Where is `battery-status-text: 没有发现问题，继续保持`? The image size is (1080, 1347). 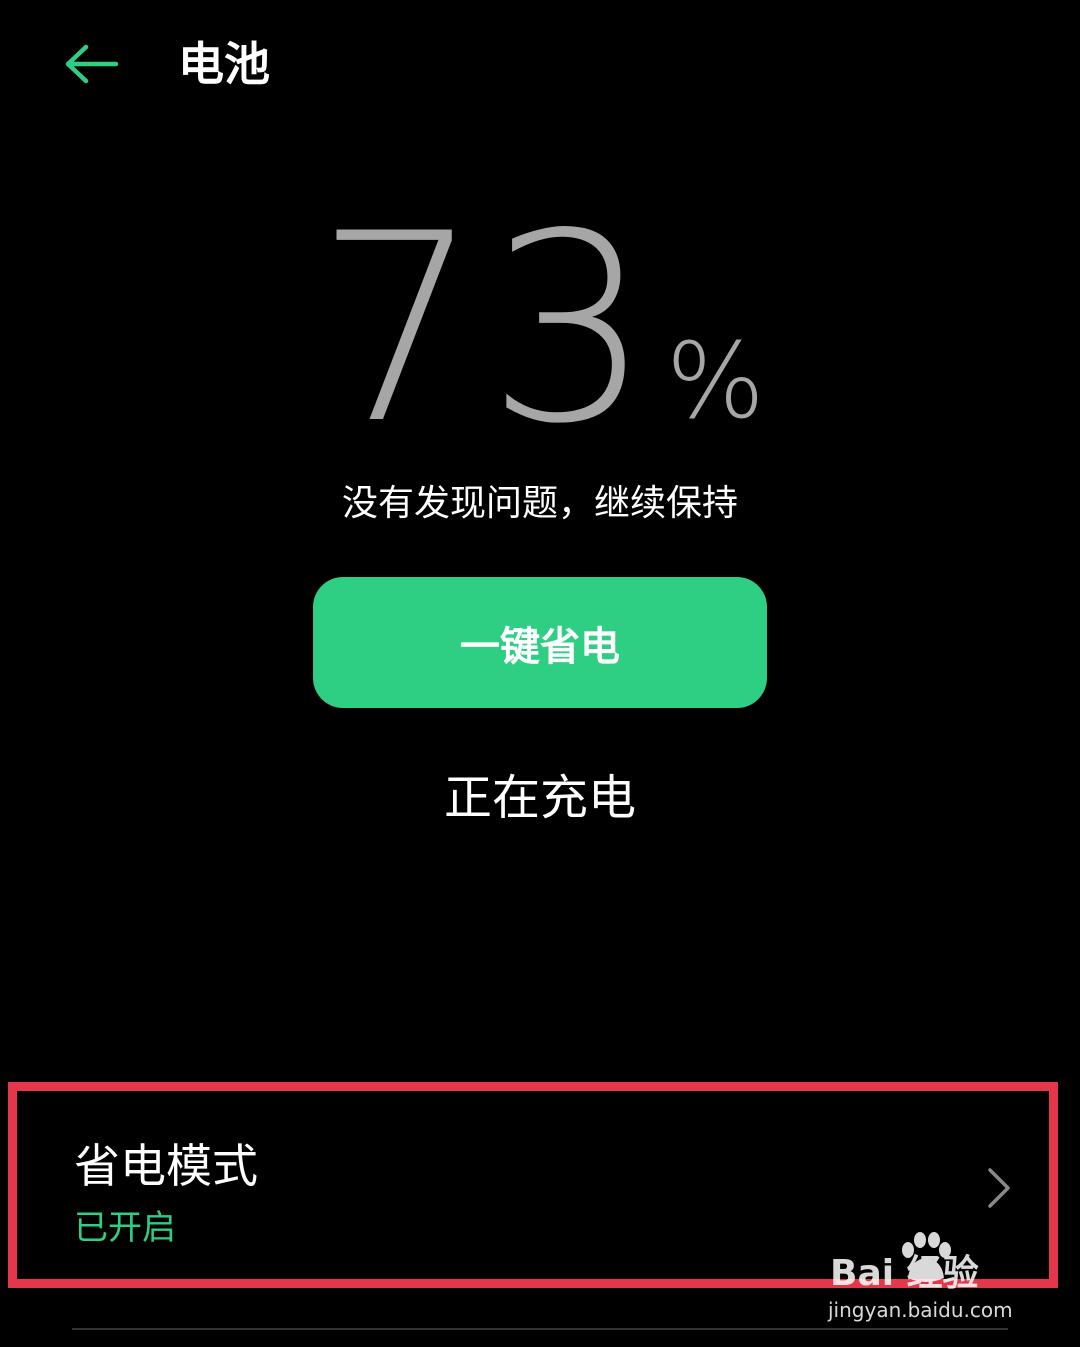 battery-status-text: 没有发现问题，继续保持 is located at coordinates (539, 503).